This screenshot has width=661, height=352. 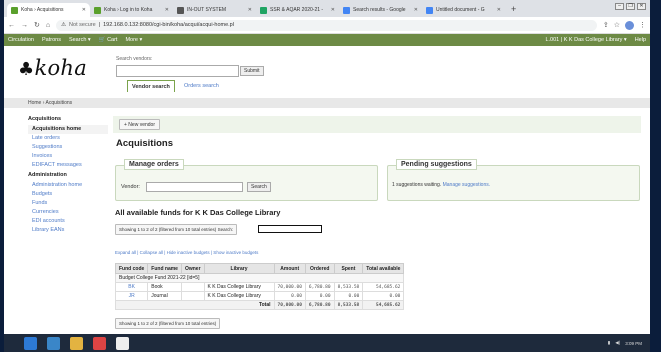 I want to click on browser-tab: Search results - Google ✕, so click(x=380, y=10).